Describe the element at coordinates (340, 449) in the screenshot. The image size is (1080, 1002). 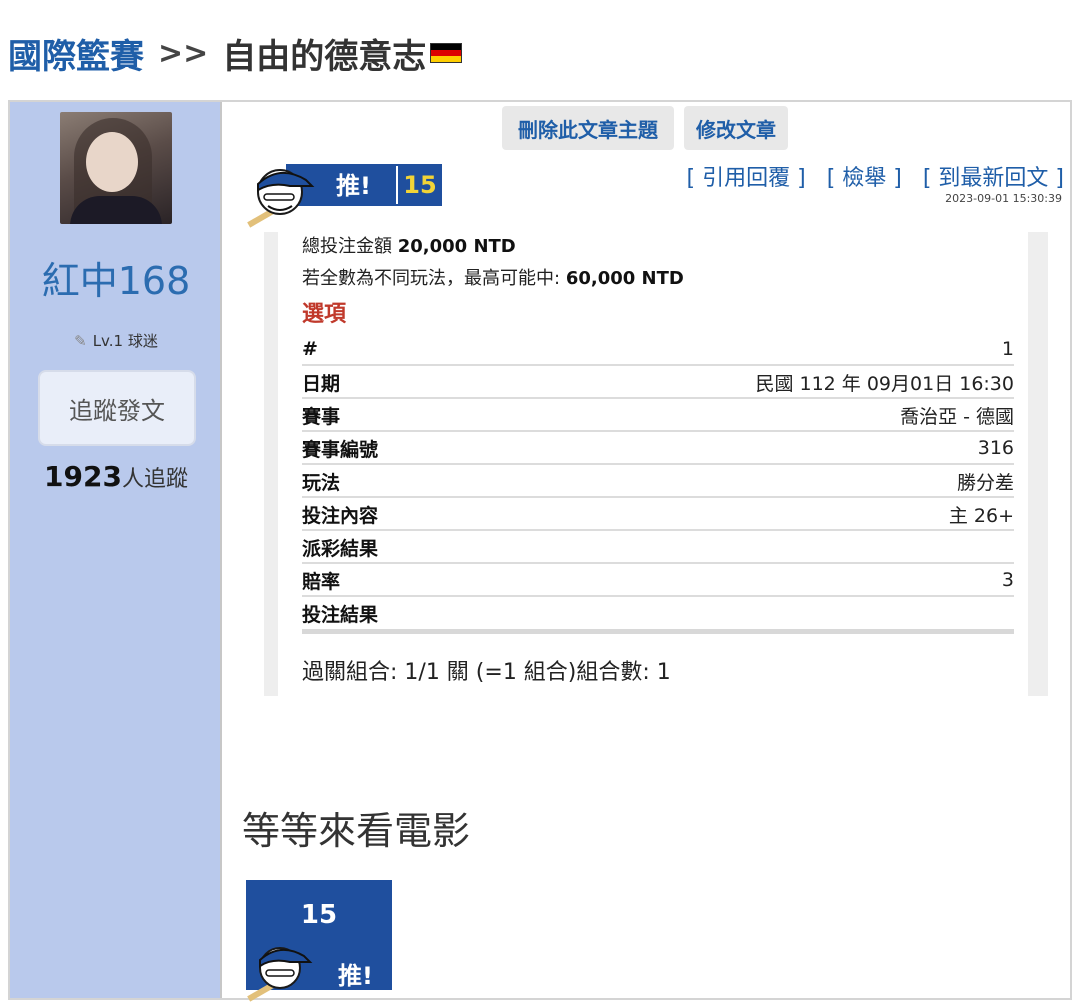
I see `row-key: 賽事編號` at that location.